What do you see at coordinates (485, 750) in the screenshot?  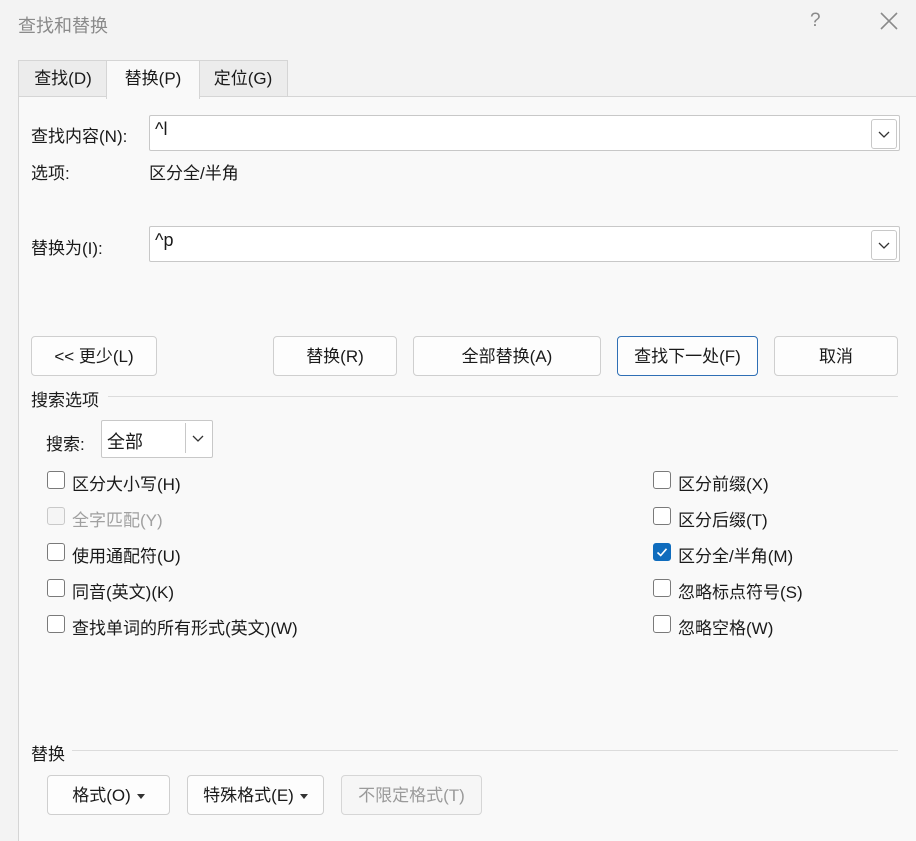 I see `replace-section-divider` at bounding box center [485, 750].